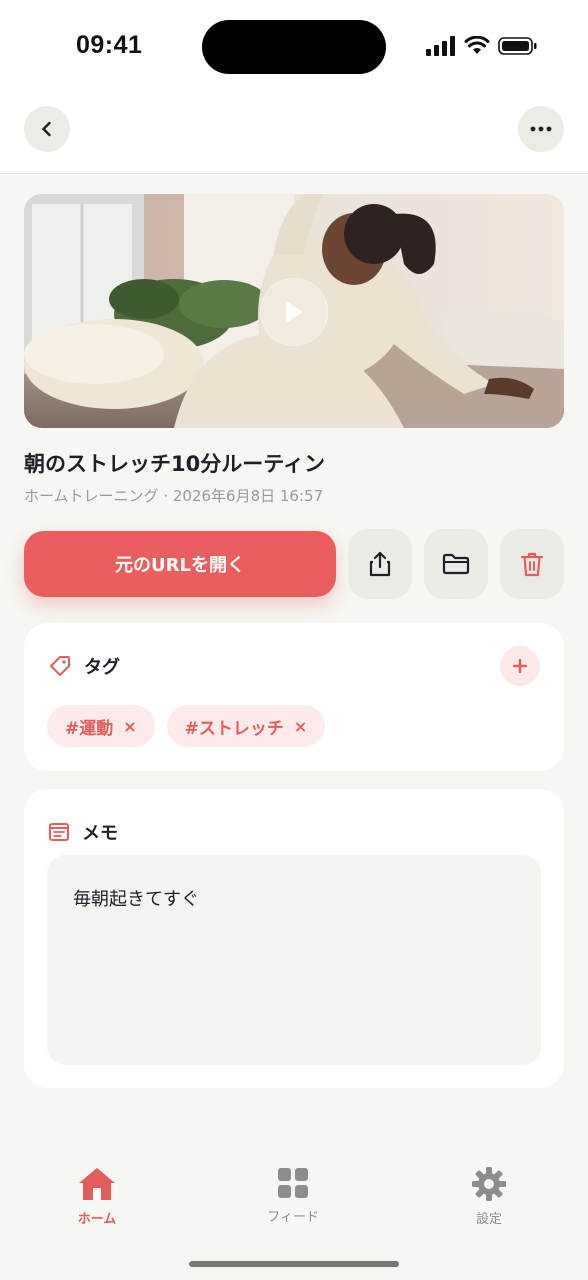 The height and width of the screenshot is (1280, 588). I want to click on grid-icon, so click(293, 1183).